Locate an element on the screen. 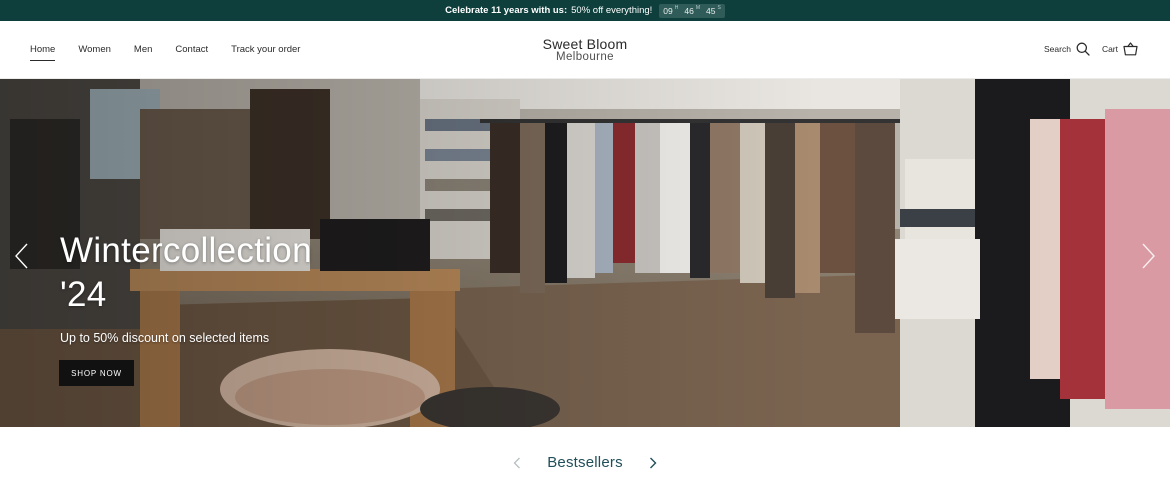 The width and height of the screenshot is (1170, 483). hero-title-line-1: Wintercollection is located at coordinates (186, 250).